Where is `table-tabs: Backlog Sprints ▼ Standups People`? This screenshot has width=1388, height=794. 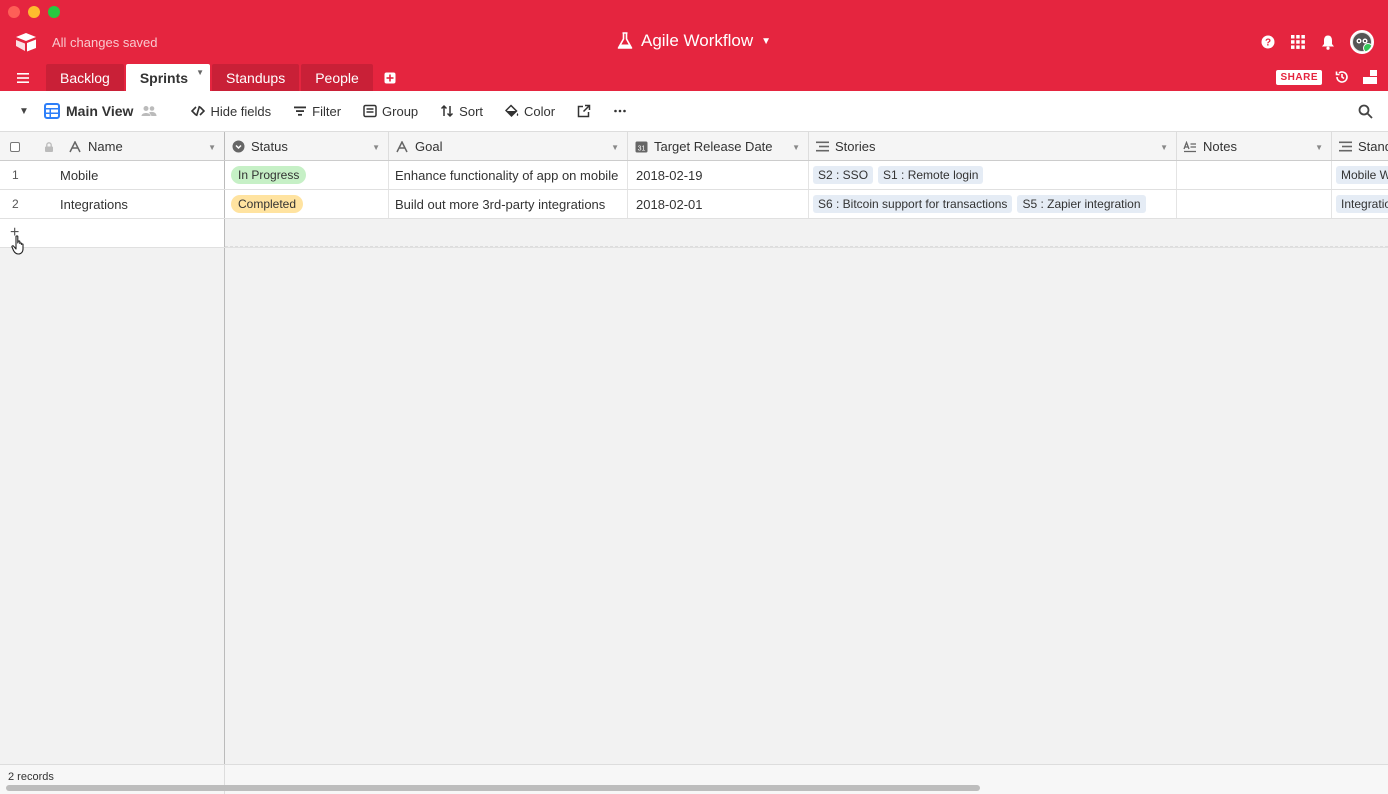
table-tabs: Backlog Sprints ▼ Standups People is located at coordinates (202, 77).